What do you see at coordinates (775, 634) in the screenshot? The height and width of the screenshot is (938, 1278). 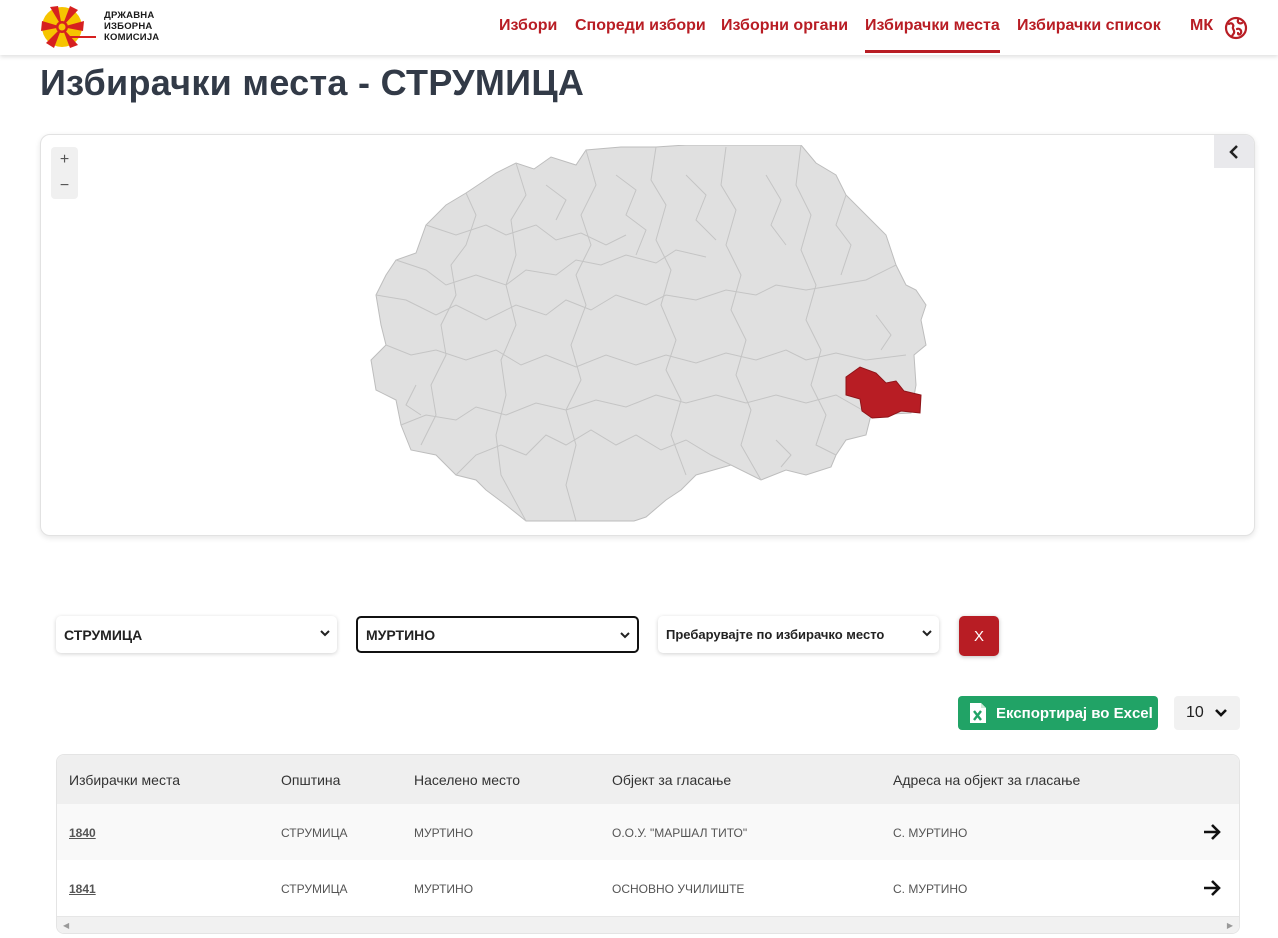 I see `polling-station-placeholder: Пребарувајте по избирачко место` at bounding box center [775, 634].